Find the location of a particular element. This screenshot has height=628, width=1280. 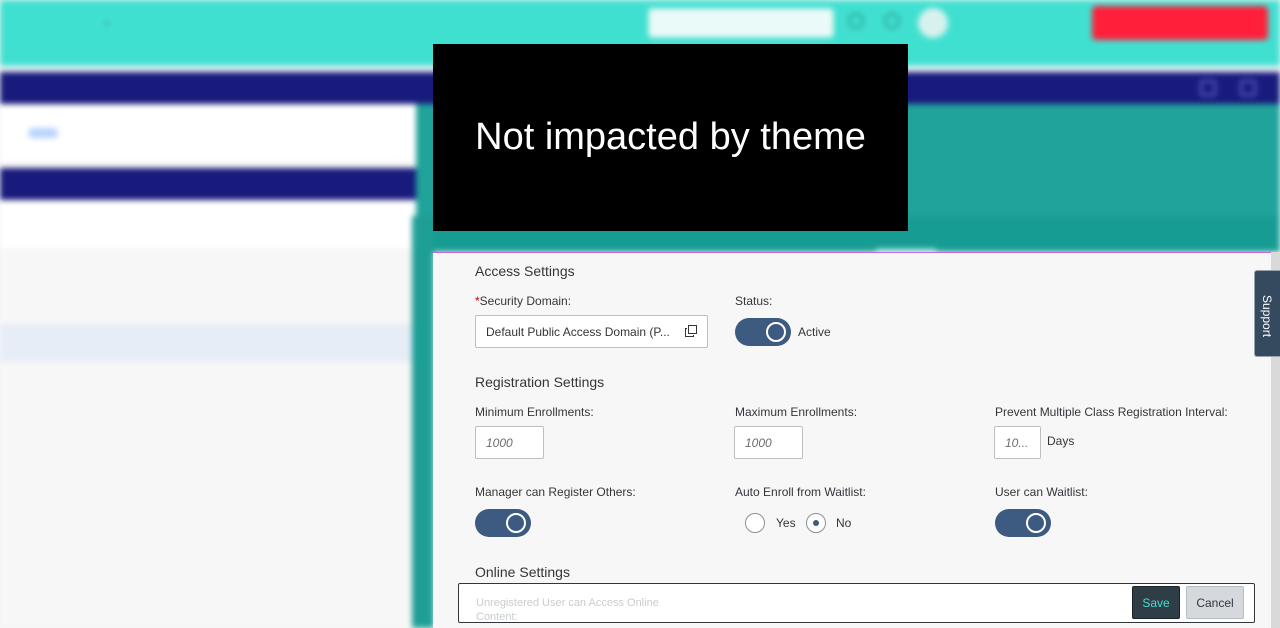

left-panel-toolbar is located at coordinates (208, 184).